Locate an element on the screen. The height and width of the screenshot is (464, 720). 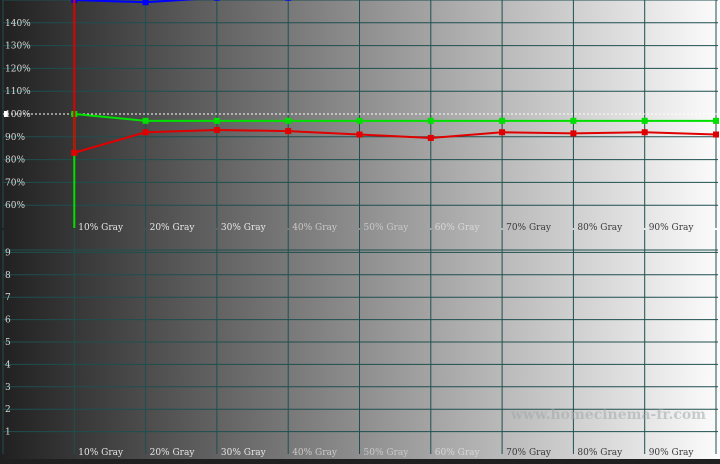
upper-y-tick-label: 70% is located at coordinates (15, 183).